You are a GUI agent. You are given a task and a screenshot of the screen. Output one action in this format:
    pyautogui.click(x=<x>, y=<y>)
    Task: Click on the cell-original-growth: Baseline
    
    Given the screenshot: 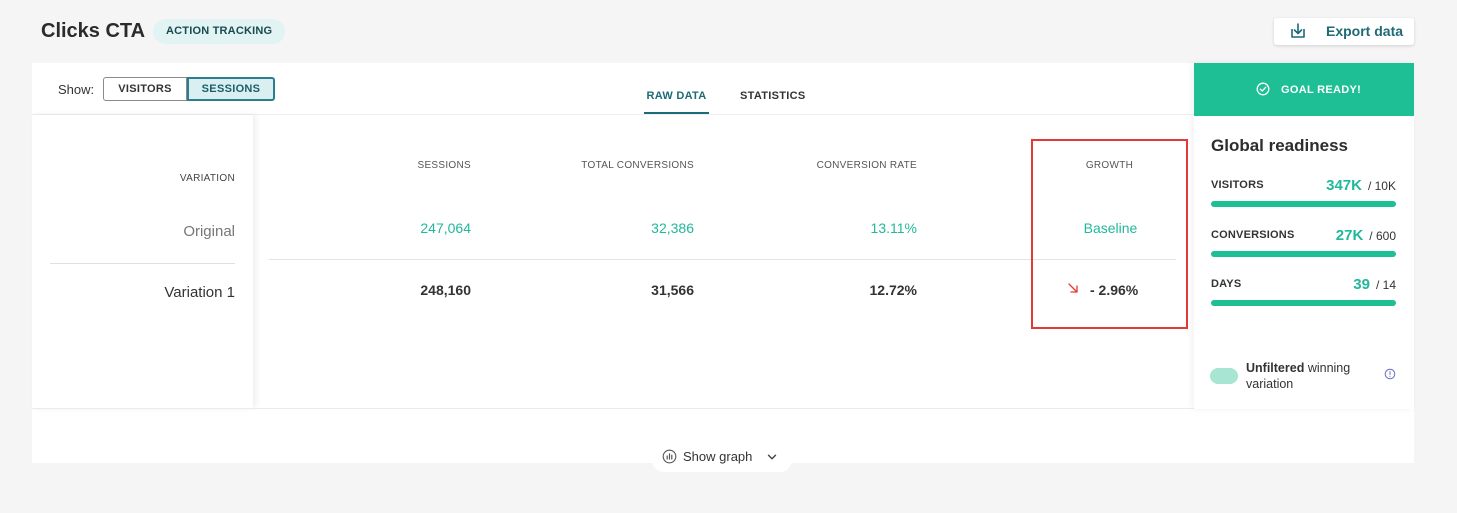 What is the action you would take?
    pyautogui.click(x=1110, y=228)
    